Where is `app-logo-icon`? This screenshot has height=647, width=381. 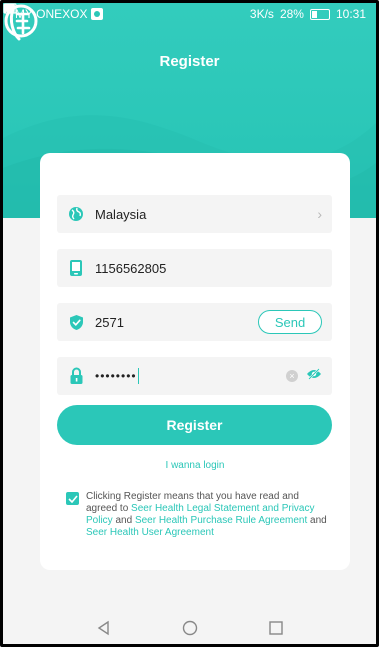
app-logo-icon is located at coordinates (21, 22).